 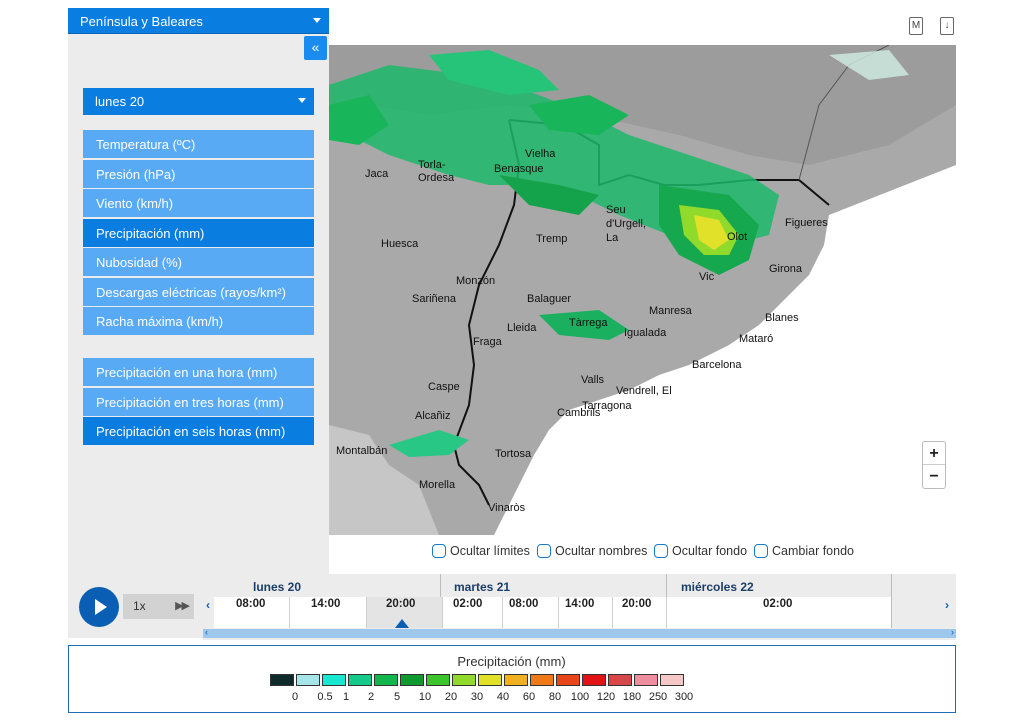 I want to click on menu-item-tres-horas: Precipitación en tres horas (mm), so click(x=198, y=401).